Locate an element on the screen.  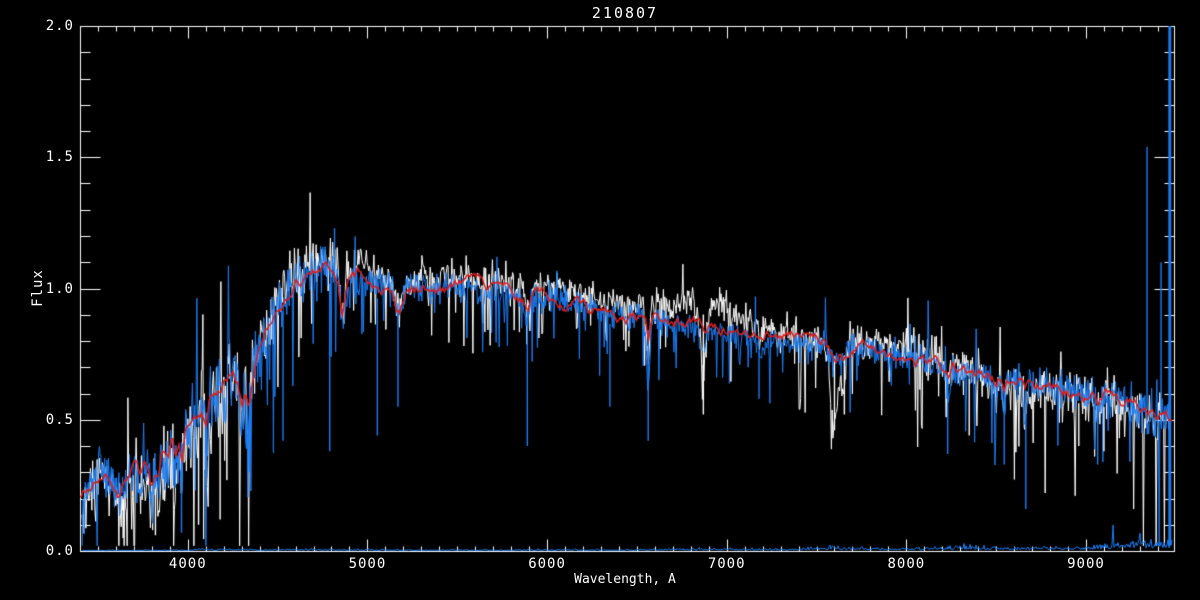
plot-title: 210807 is located at coordinates (625, 13).